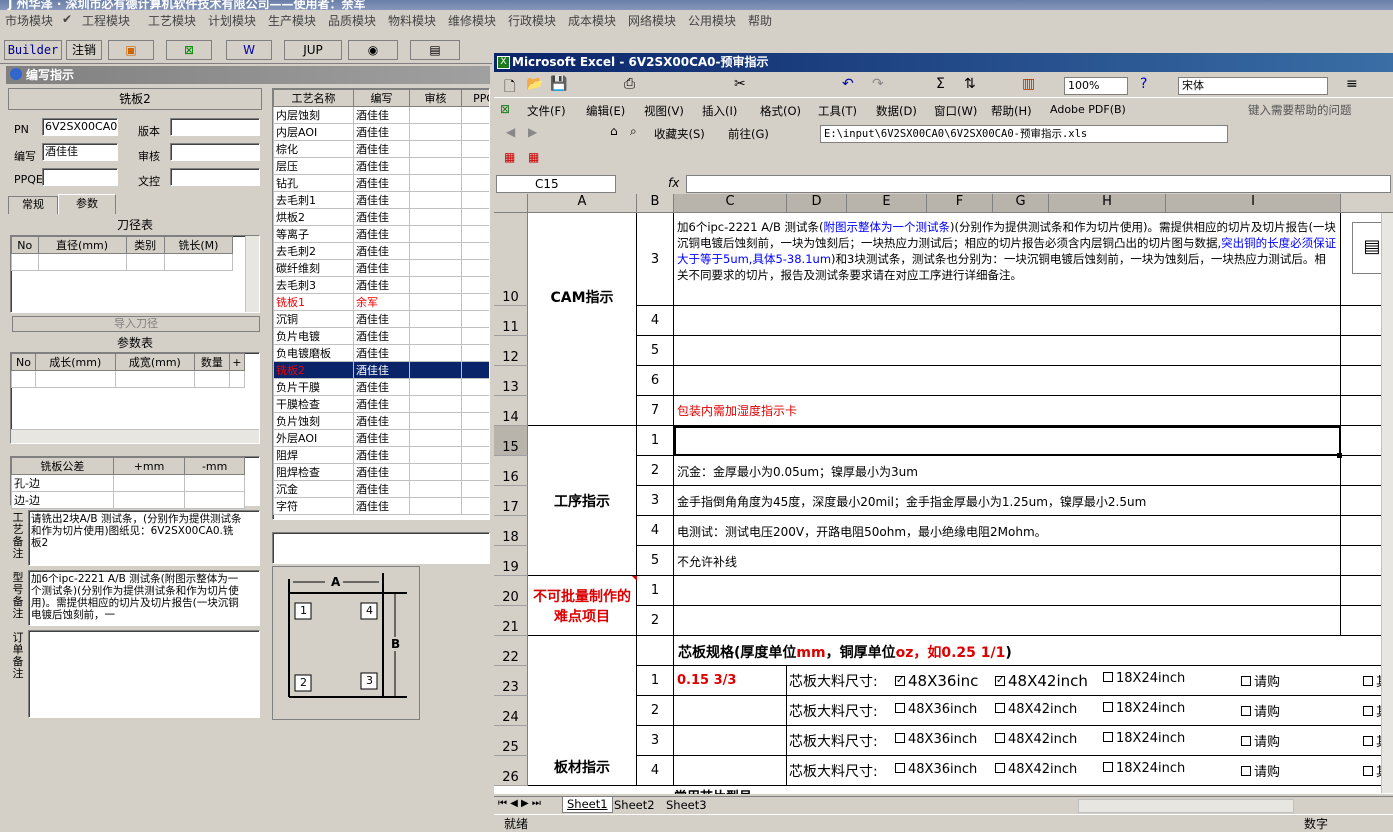 This screenshot has height=832, width=1393. I want to click on formula-input, so click(1038, 184).